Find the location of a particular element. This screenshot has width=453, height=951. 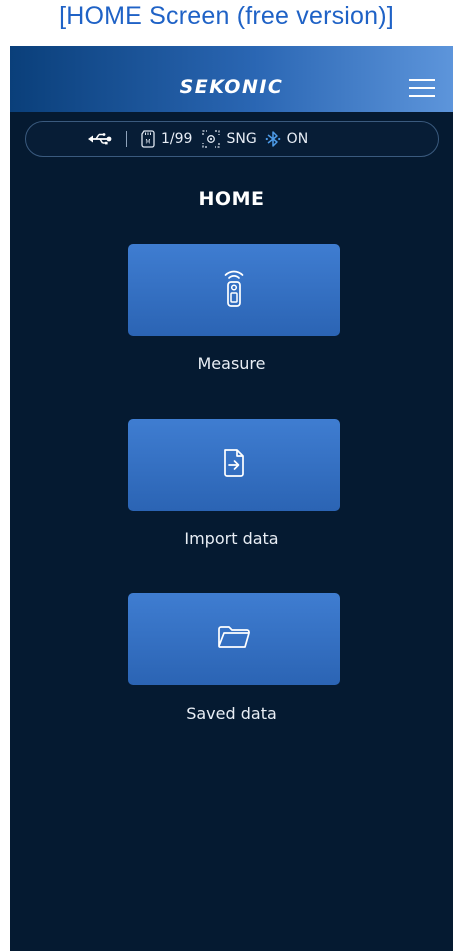

screen-caption: [HOME Screen (free version)] is located at coordinates (226, 16).